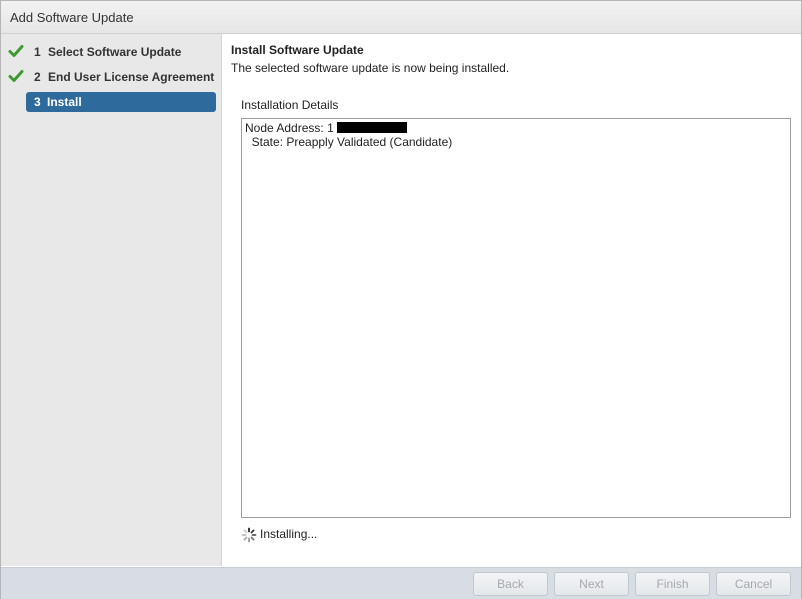 The height and width of the screenshot is (599, 802). I want to click on step-label: Select Software Update, so click(115, 52).